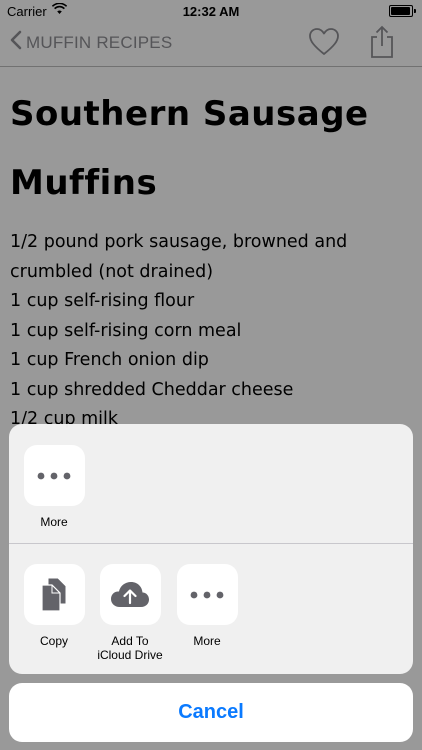 This screenshot has width=422, height=750. I want to click on copy-button: Copy, so click(54, 606).